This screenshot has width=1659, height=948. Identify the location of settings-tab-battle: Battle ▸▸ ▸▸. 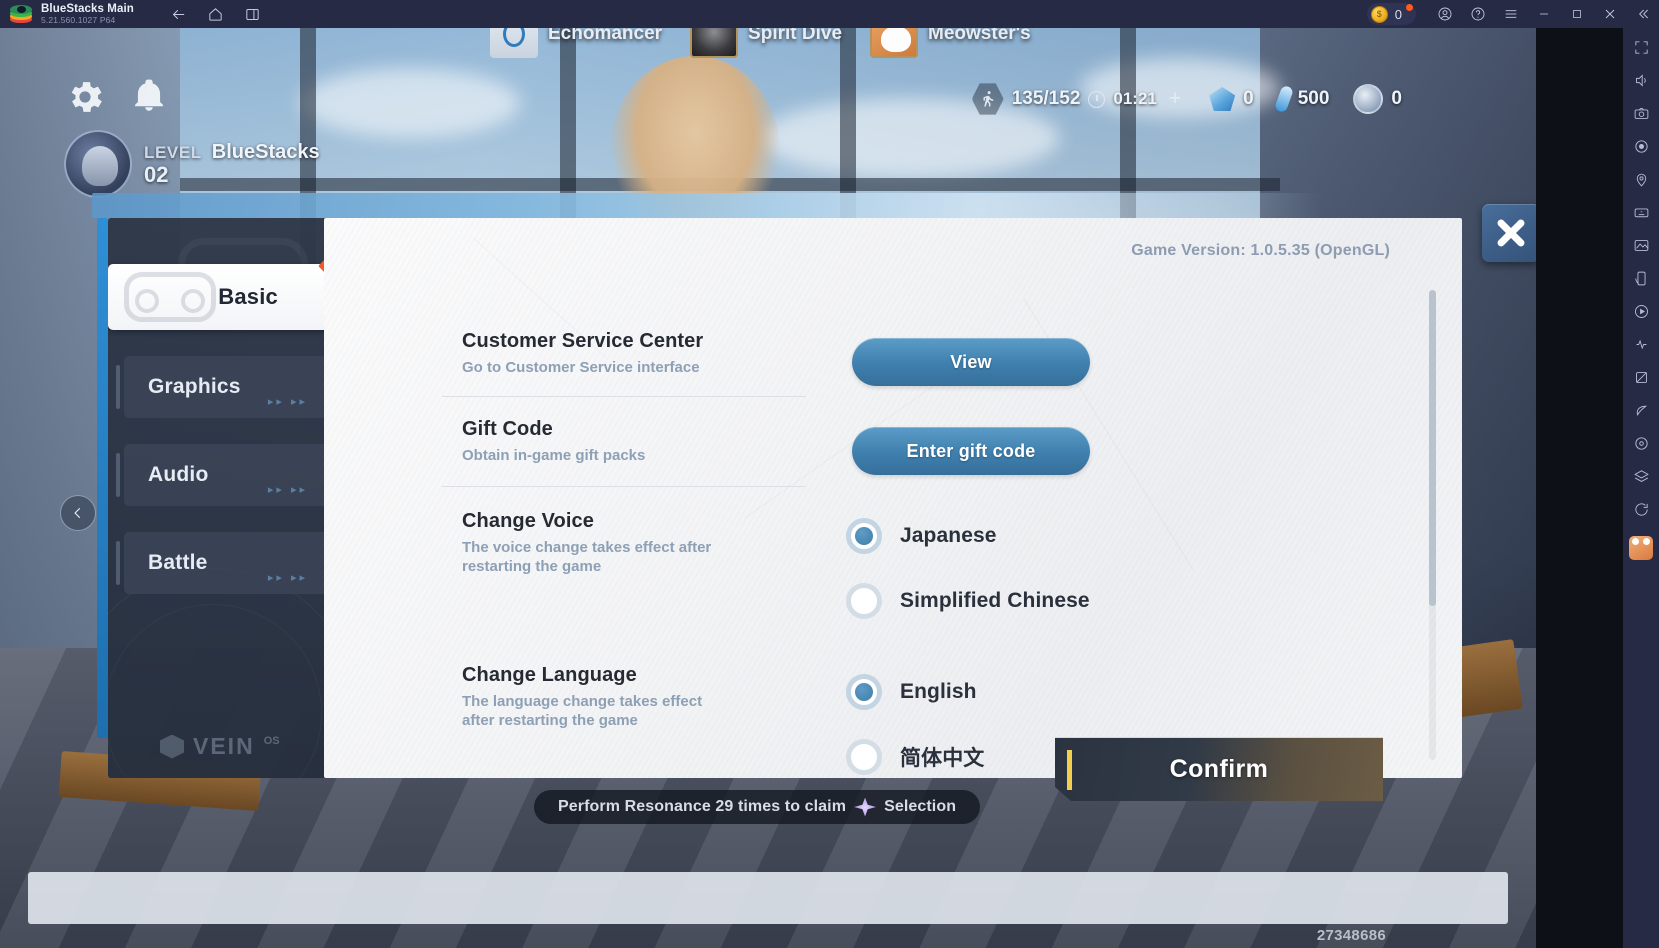
(229, 563).